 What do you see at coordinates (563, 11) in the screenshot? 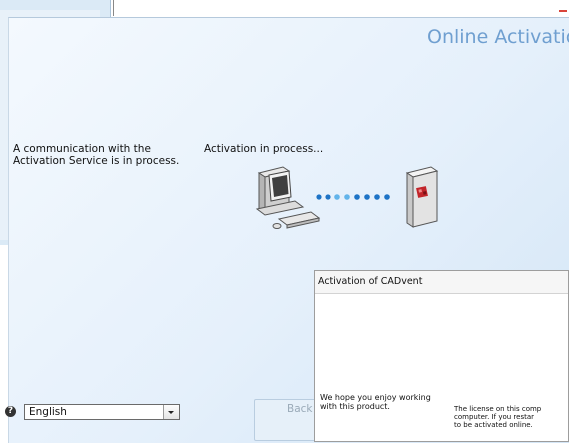
I see `background-close-marker` at bounding box center [563, 11].